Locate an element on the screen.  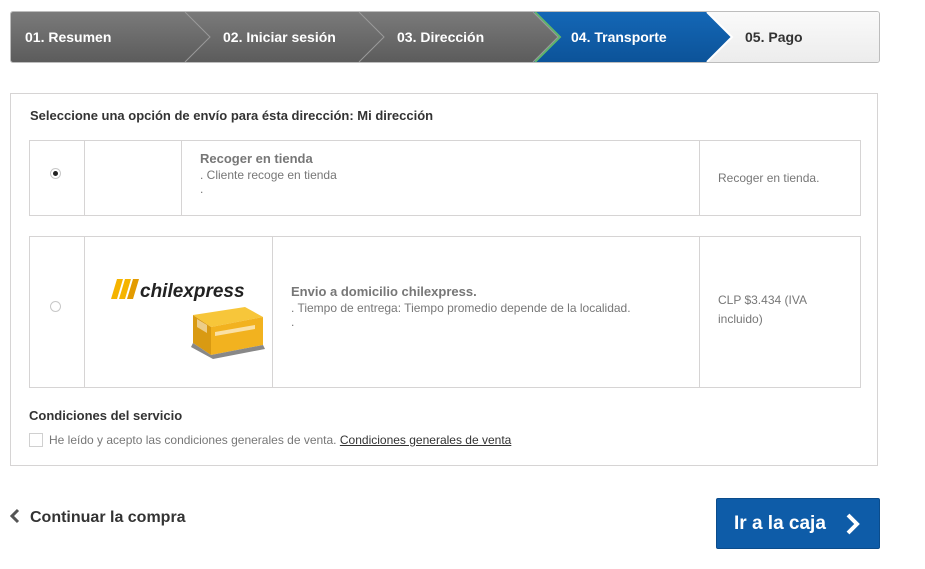
chevron-right-icon is located at coordinates (853, 524).